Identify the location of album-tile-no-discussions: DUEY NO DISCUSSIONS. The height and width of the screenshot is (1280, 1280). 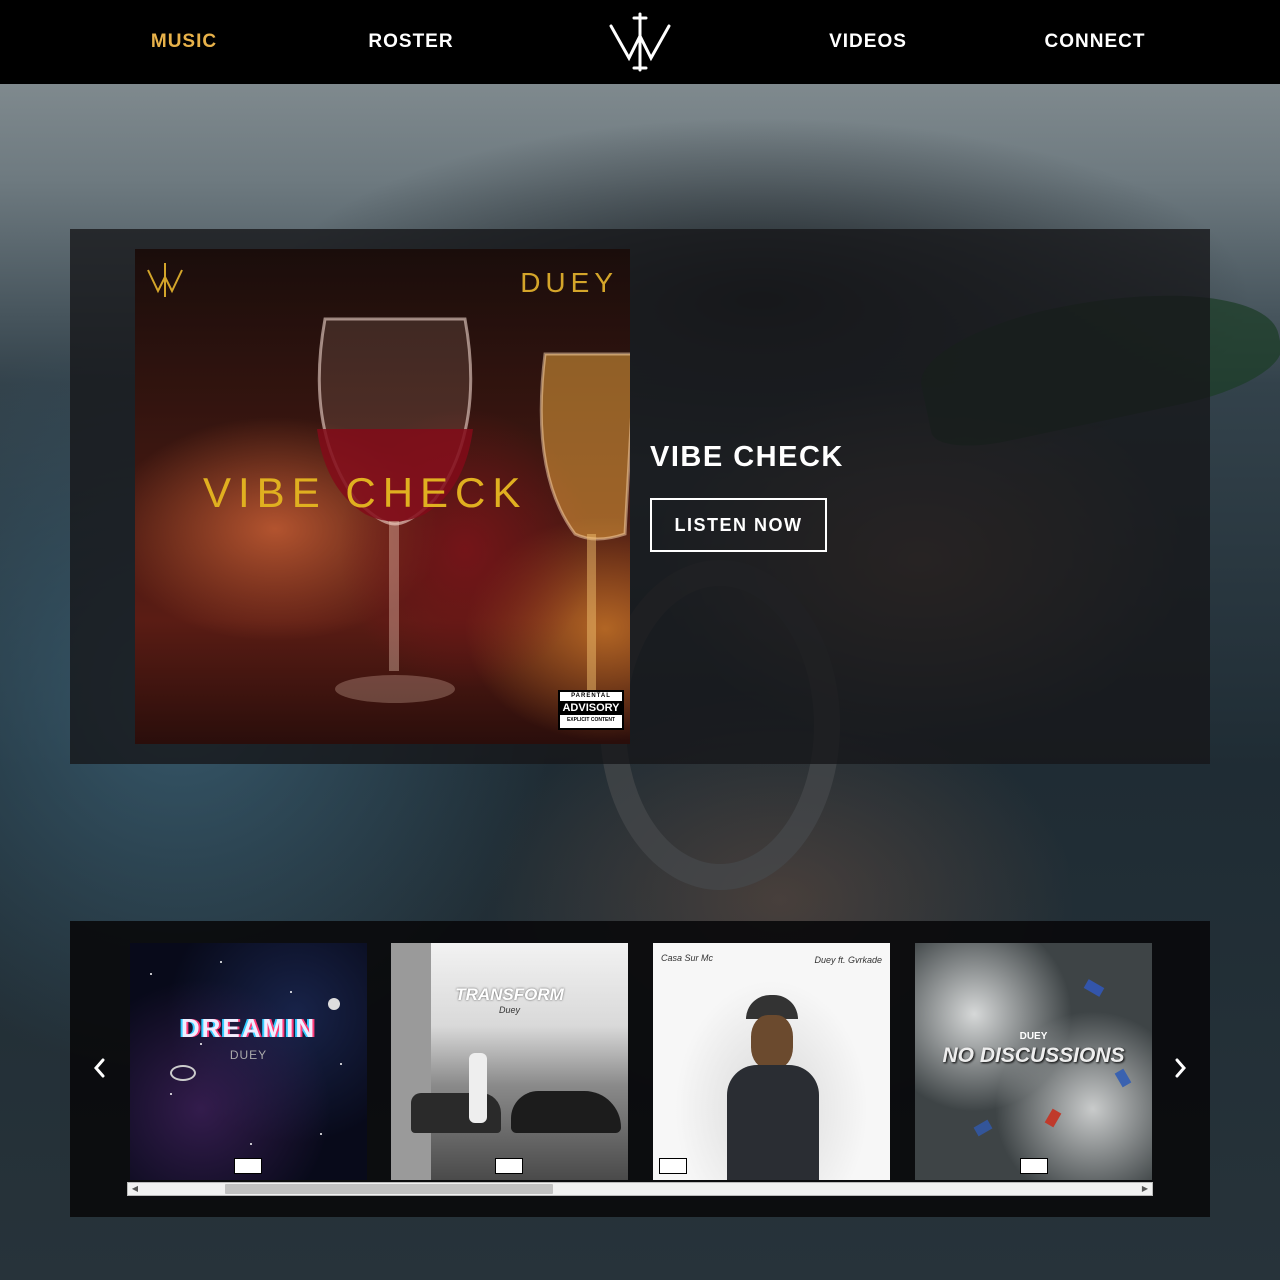
(1033, 1061).